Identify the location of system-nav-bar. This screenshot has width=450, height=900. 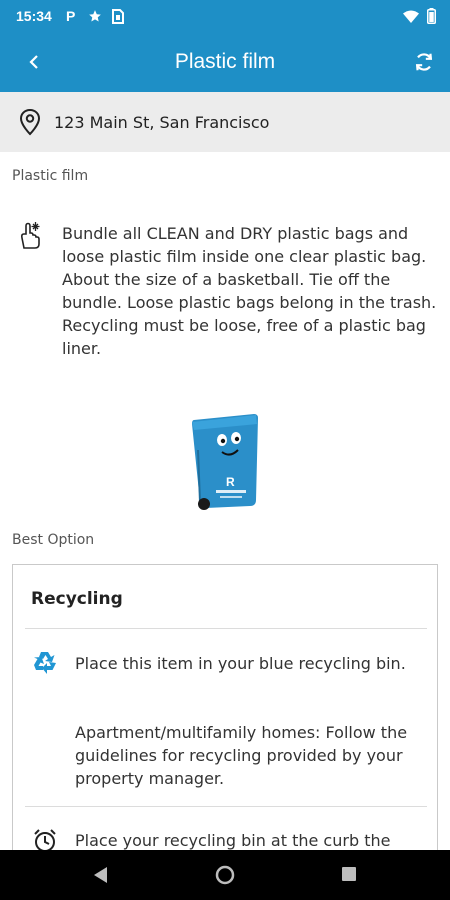
(225, 875).